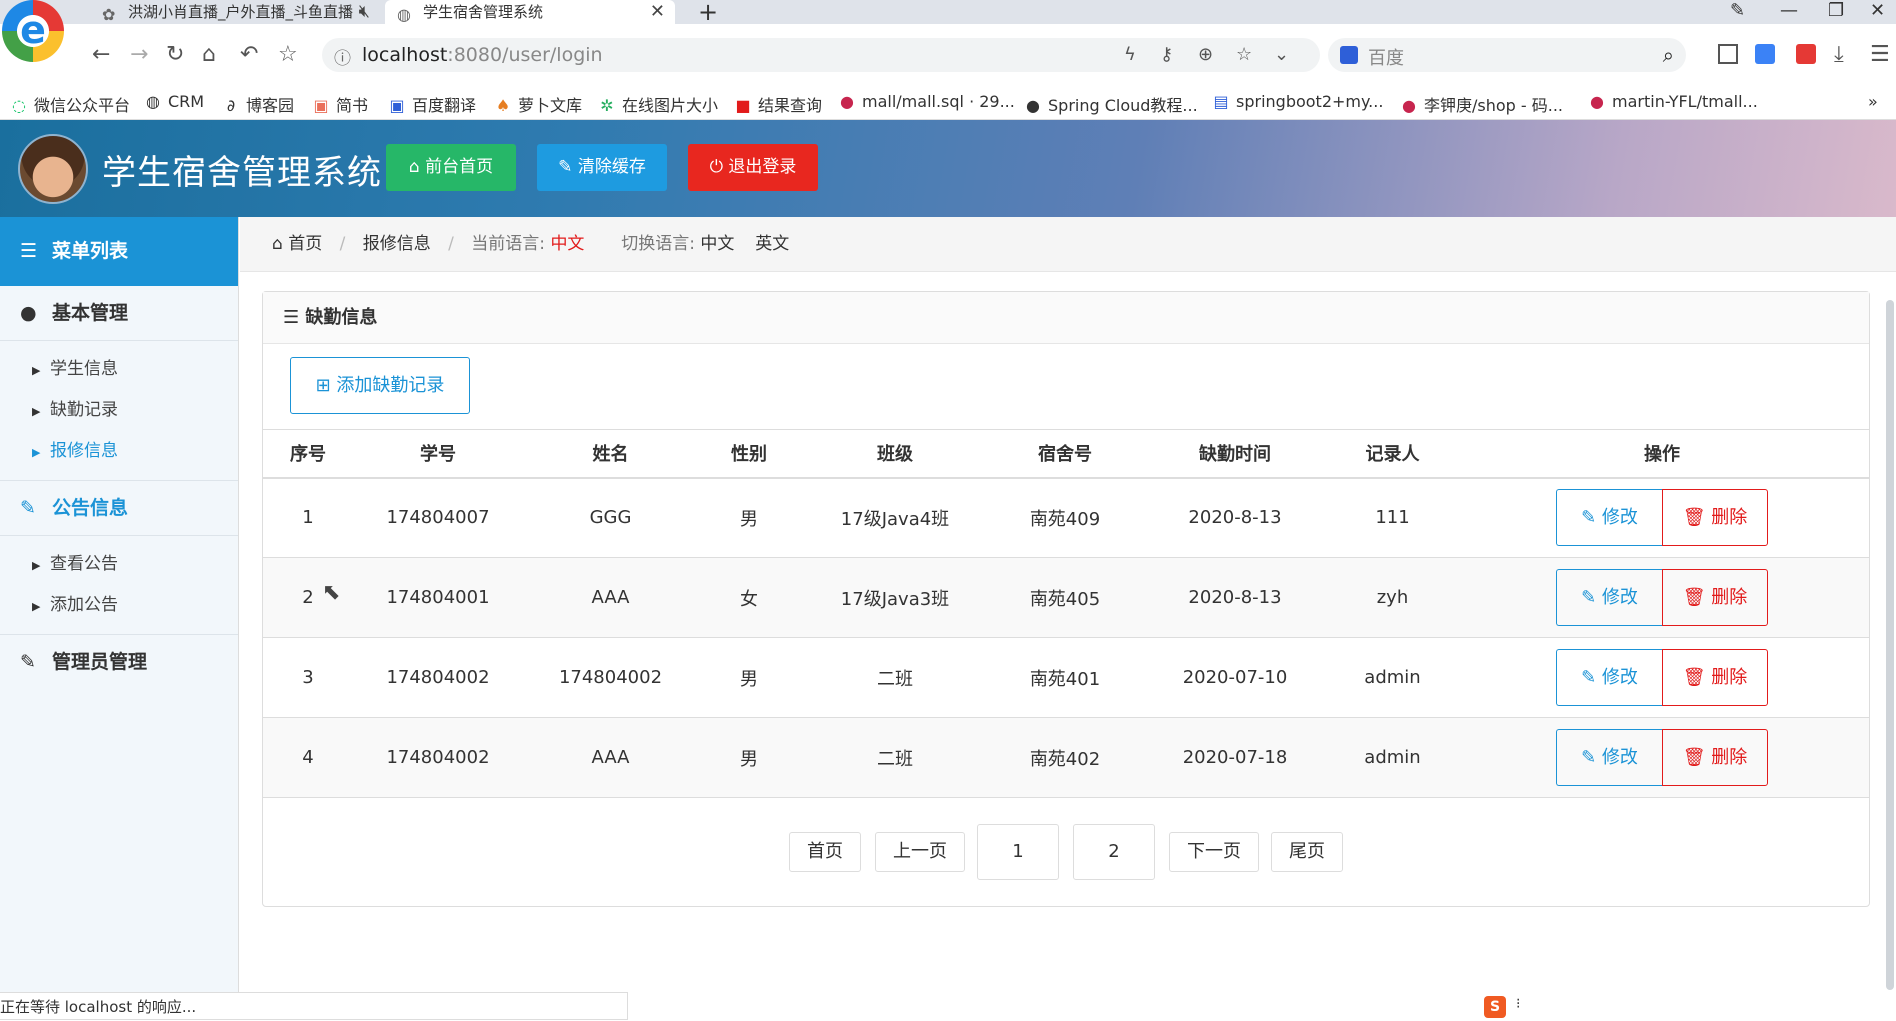 The image size is (1896, 1021). What do you see at coordinates (825, 852) in the screenshot?
I see `pager-first-button: 首页` at bounding box center [825, 852].